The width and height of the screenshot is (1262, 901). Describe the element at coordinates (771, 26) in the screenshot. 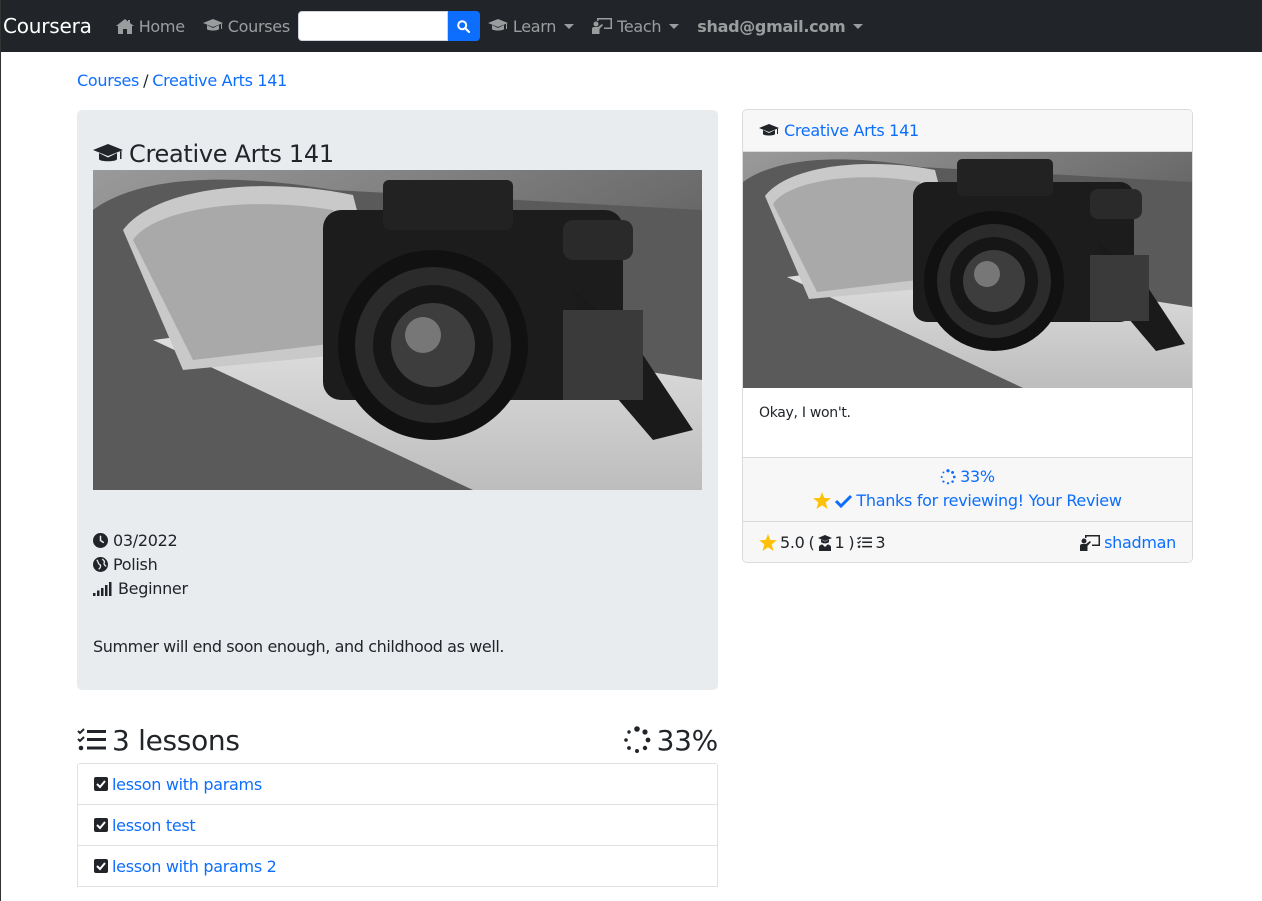

I see `user-email: shad@gmail.com` at that location.